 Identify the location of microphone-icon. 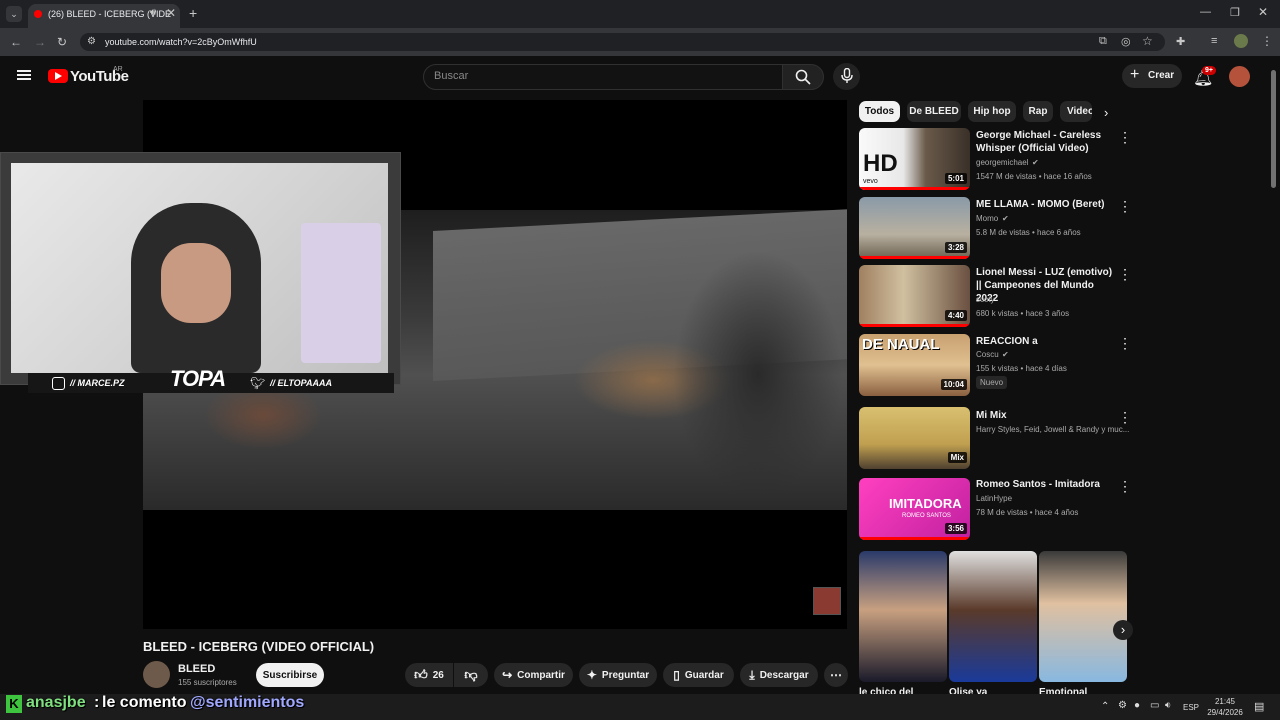
(847, 75).